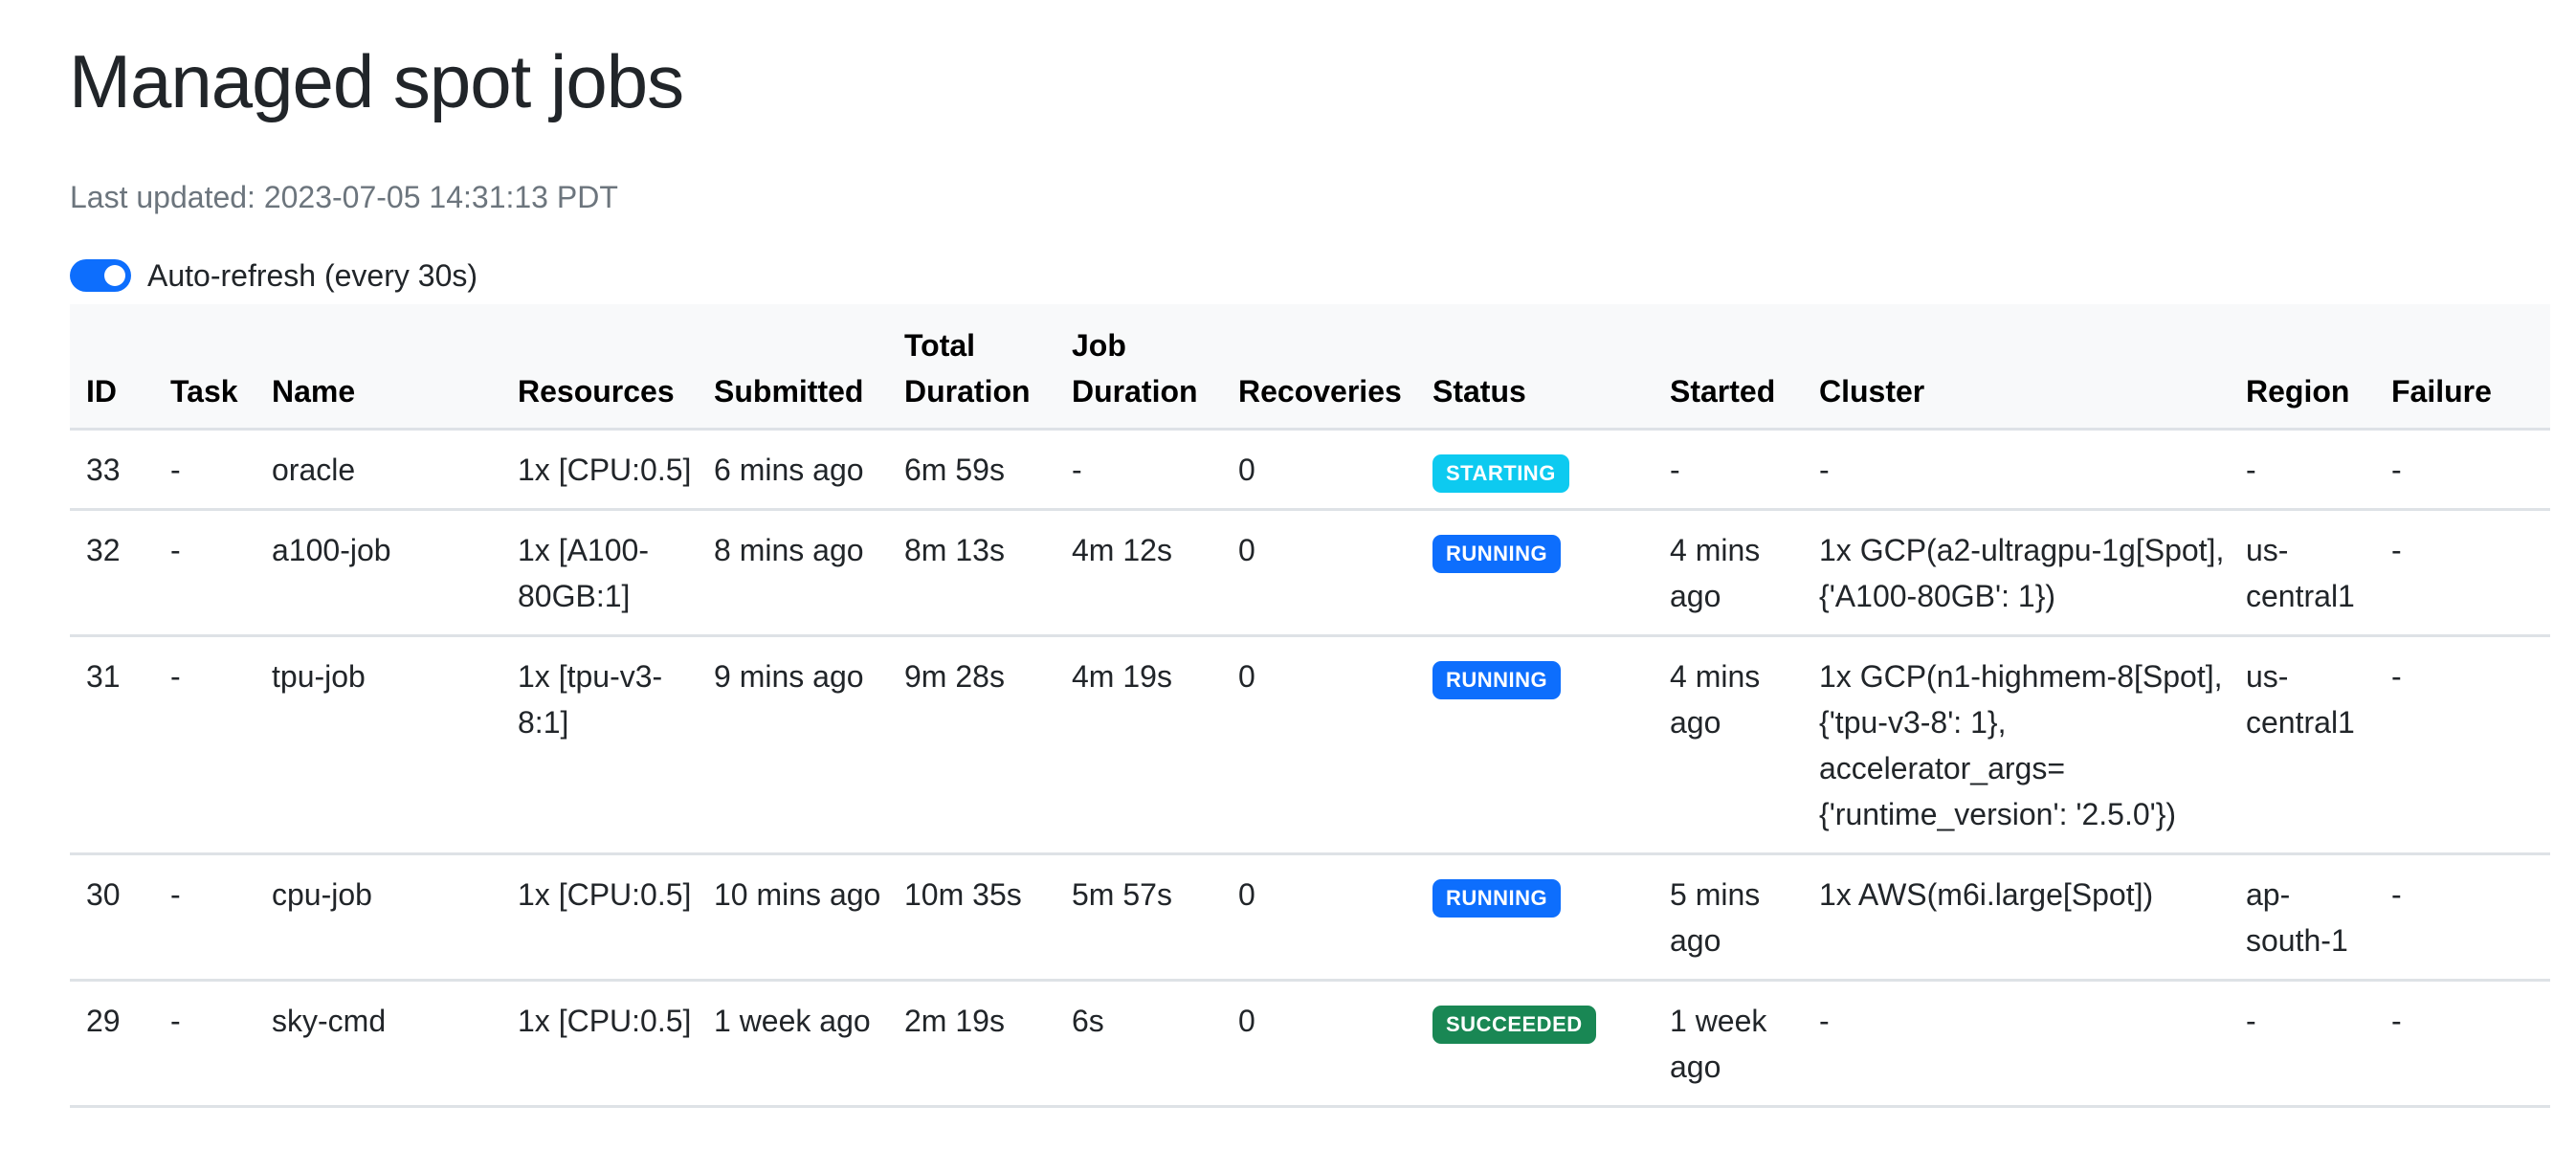 The width and height of the screenshot is (2576, 1150). I want to click on column-header-resources: Resources, so click(599, 368).